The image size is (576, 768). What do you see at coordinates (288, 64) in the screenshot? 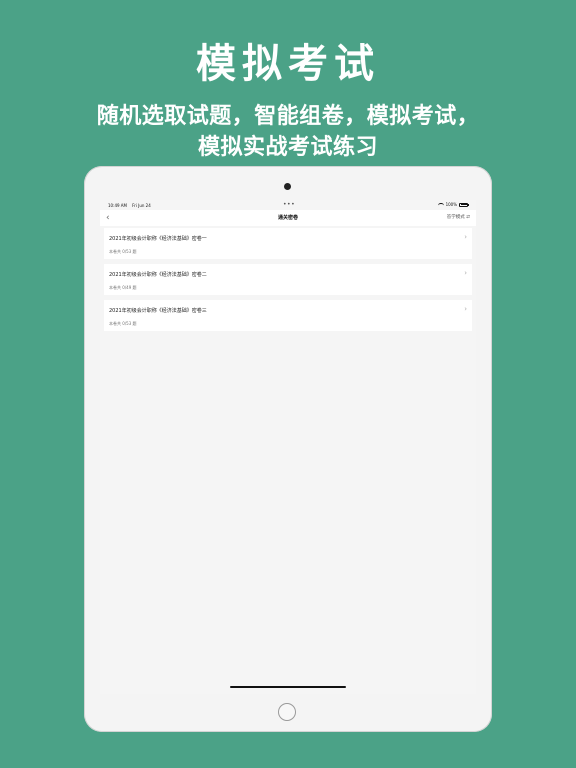
I see `promo-title: 模拟考试` at bounding box center [288, 64].